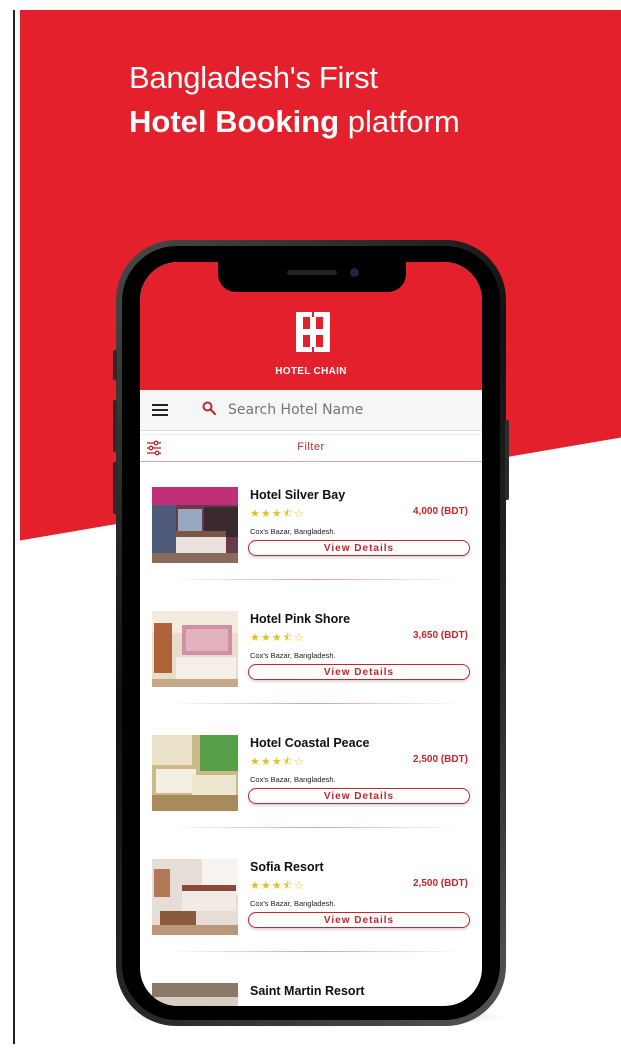 Image resolution: width=621 pixels, height=1054 pixels. Describe the element at coordinates (209, 408) in the screenshot. I see `search-icon` at that location.